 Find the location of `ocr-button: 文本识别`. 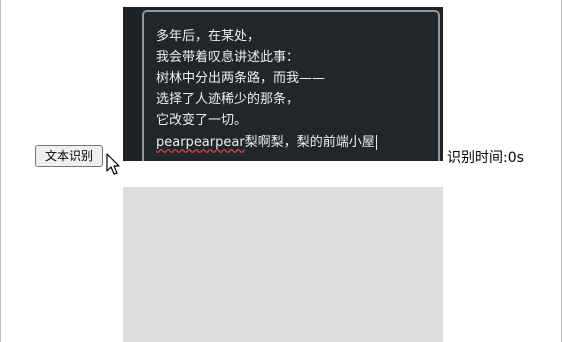

ocr-button: 文本识别 is located at coordinates (69, 156).